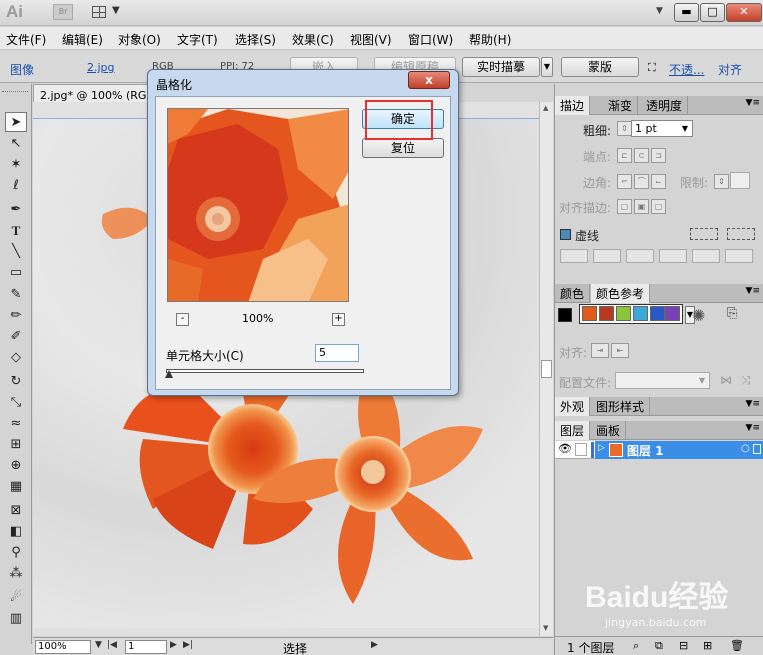  What do you see at coordinates (636, 646) in the screenshot?
I see `locate-object-icon: ⌕` at bounding box center [636, 646].